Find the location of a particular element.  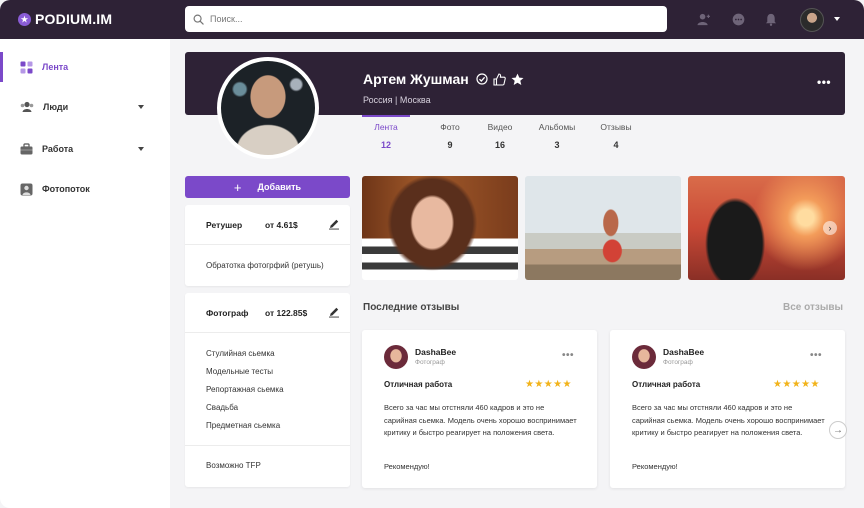

profile-name: Артем Жушман is located at coordinates (416, 79).